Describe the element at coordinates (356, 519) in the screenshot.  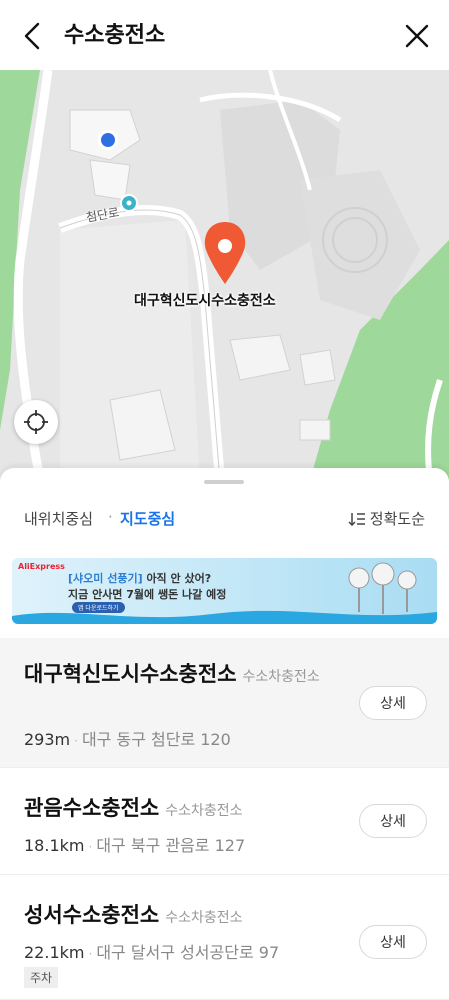
I see `sort-icon` at that location.